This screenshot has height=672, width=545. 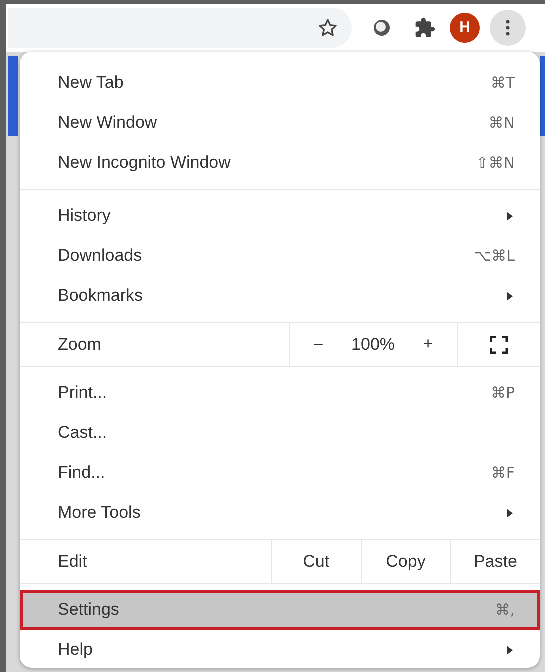 What do you see at coordinates (280, 513) in the screenshot?
I see `menu-item: More Tools` at bounding box center [280, 513].